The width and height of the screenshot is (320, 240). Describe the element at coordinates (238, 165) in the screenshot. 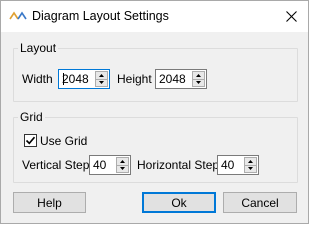

I see `horizontal-step-spinbox: 40` at that location.